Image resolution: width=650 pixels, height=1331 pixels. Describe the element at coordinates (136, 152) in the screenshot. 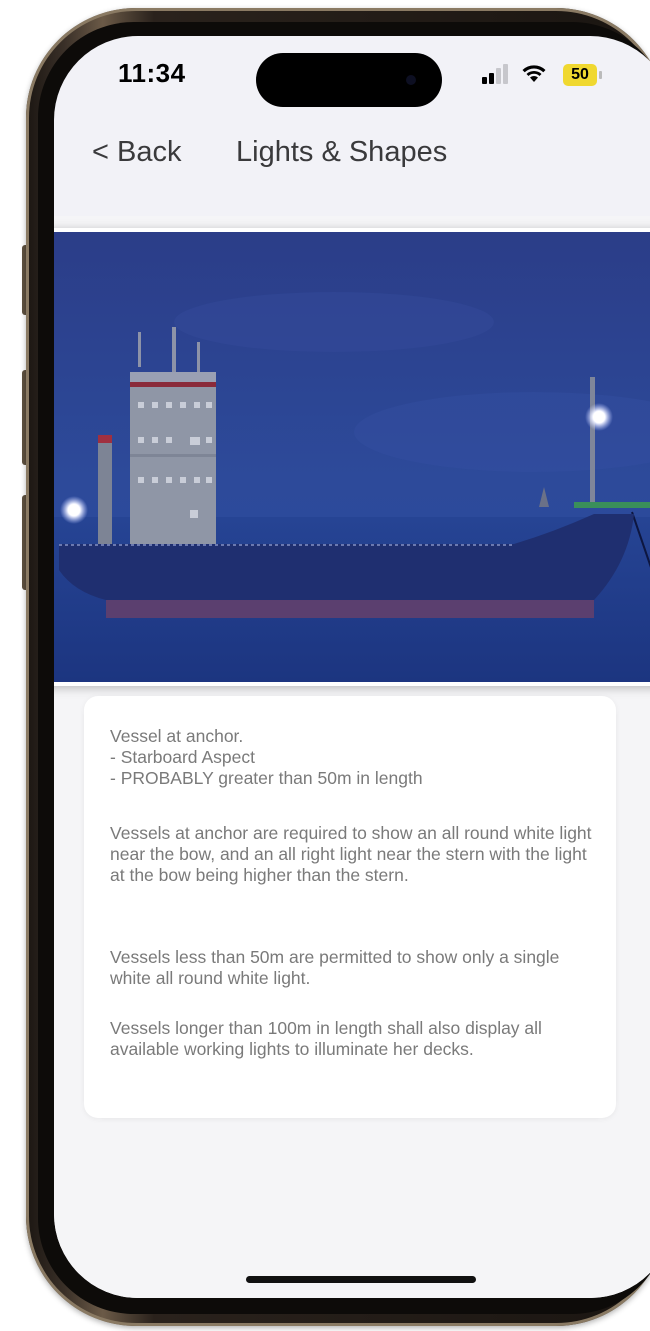

I see `back-button: < Back` at that location.